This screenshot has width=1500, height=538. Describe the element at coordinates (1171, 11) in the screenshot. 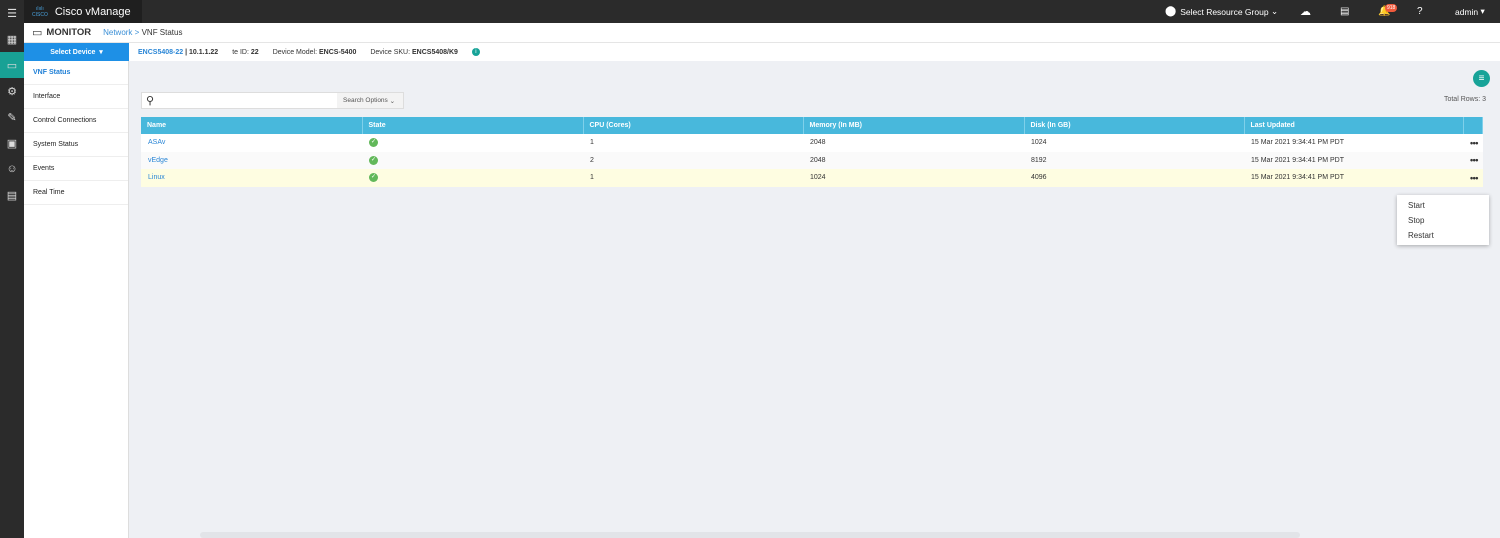

I see `location-pin-icon: ⬤` at that location.